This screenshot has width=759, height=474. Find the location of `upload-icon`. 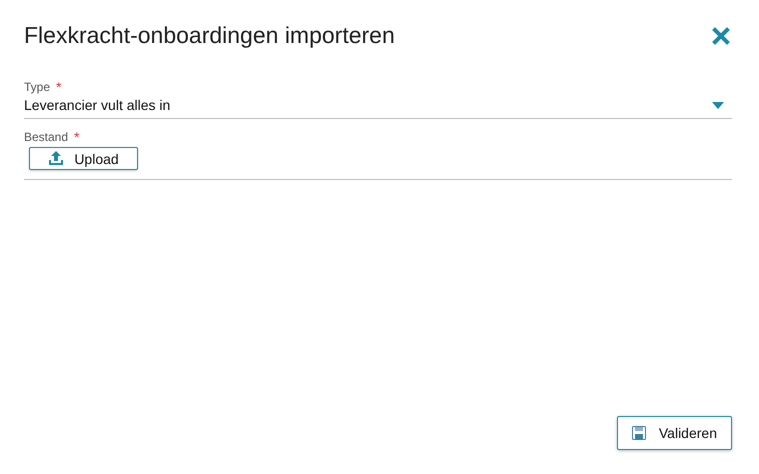

upload-icon is located at coordinates (56, 158).